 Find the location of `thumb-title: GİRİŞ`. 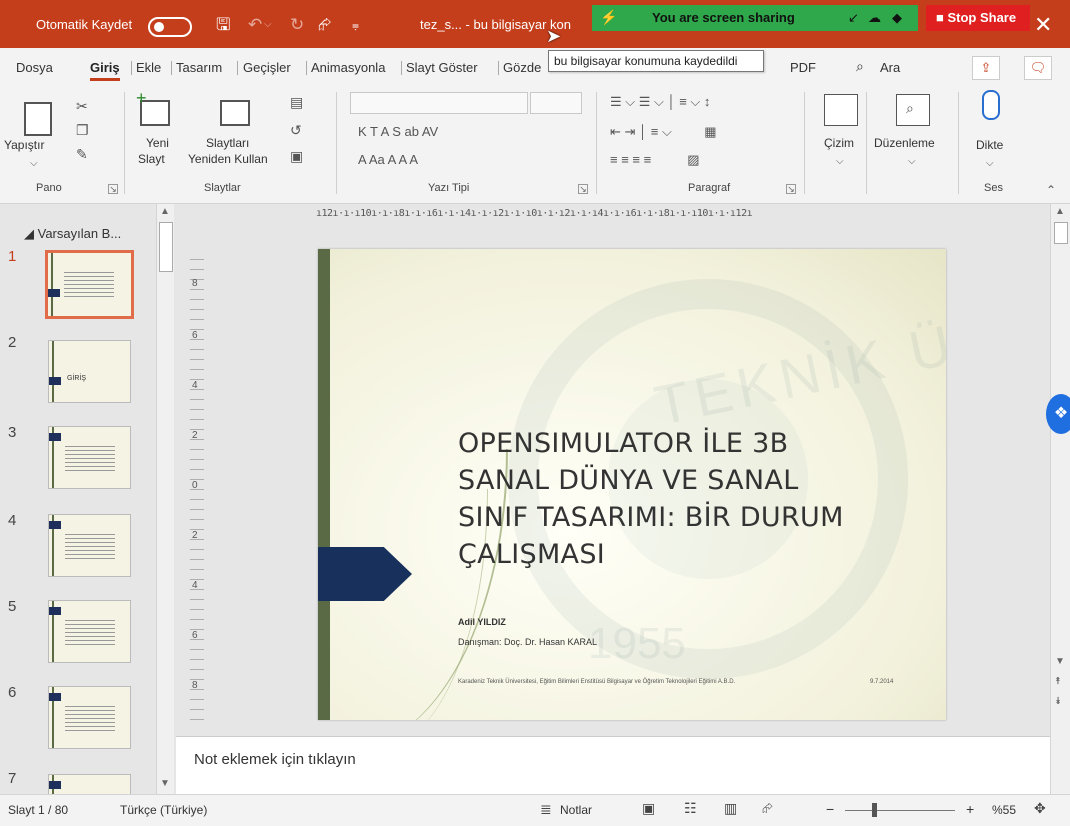

thumb-title: GİRİŞ is located at coordinates (77, 378).